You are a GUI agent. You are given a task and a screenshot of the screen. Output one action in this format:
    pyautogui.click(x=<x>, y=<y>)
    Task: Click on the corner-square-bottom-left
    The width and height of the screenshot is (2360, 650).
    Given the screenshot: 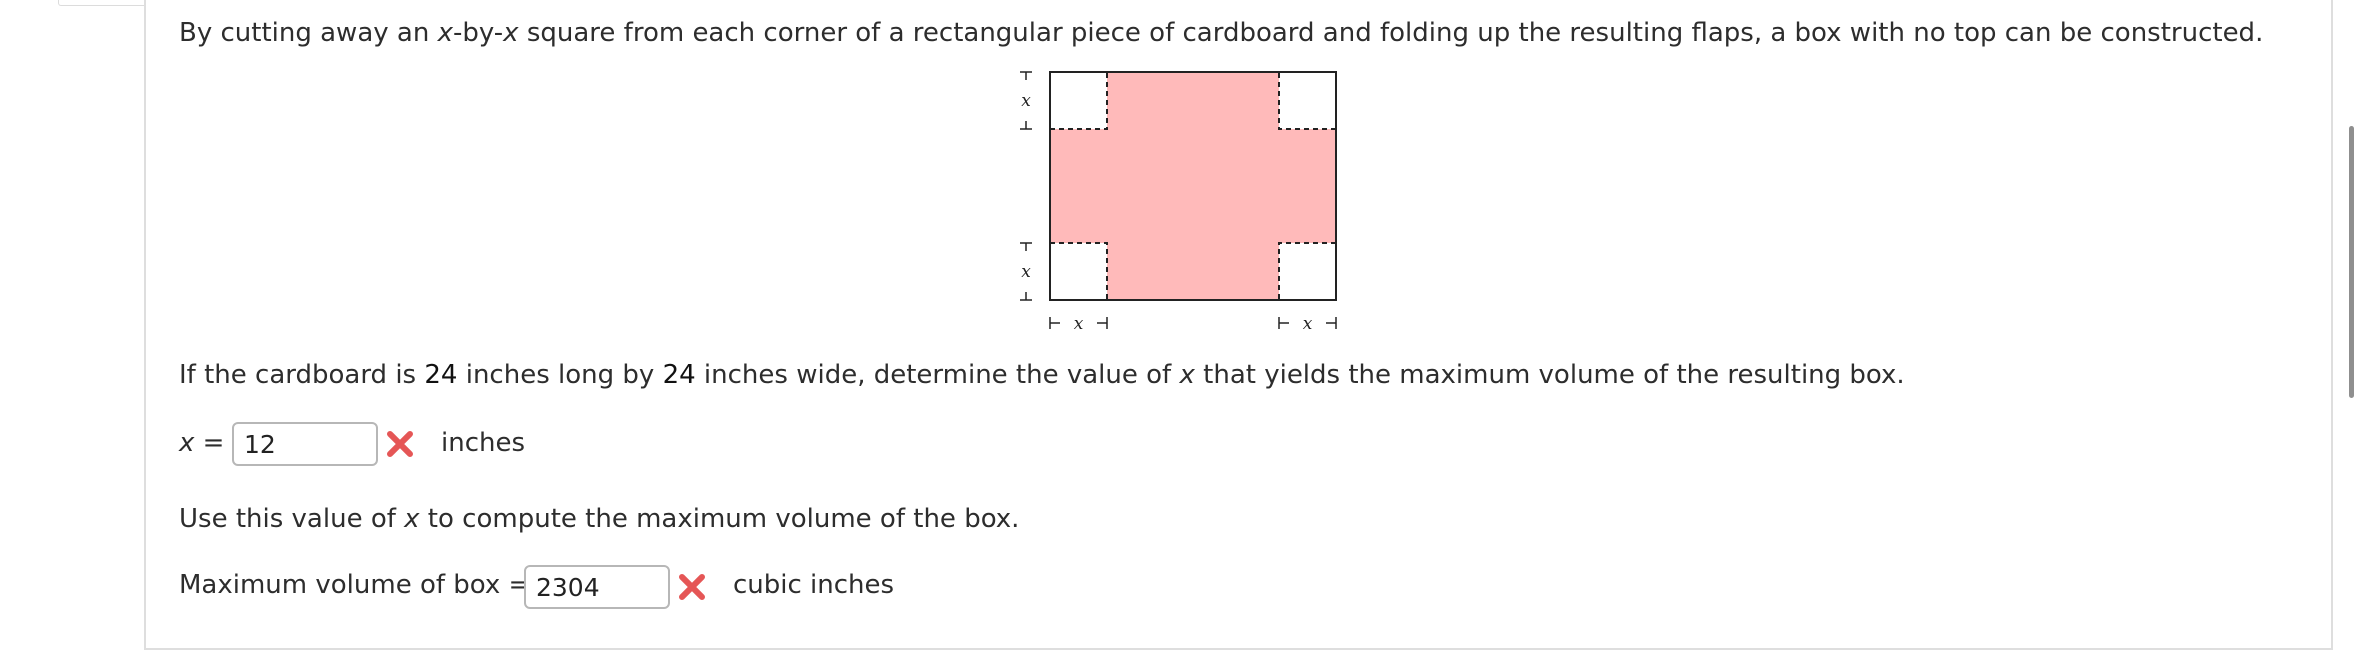 What is the action you would take?
    pyautogui.click(x=1078, y=271)
    